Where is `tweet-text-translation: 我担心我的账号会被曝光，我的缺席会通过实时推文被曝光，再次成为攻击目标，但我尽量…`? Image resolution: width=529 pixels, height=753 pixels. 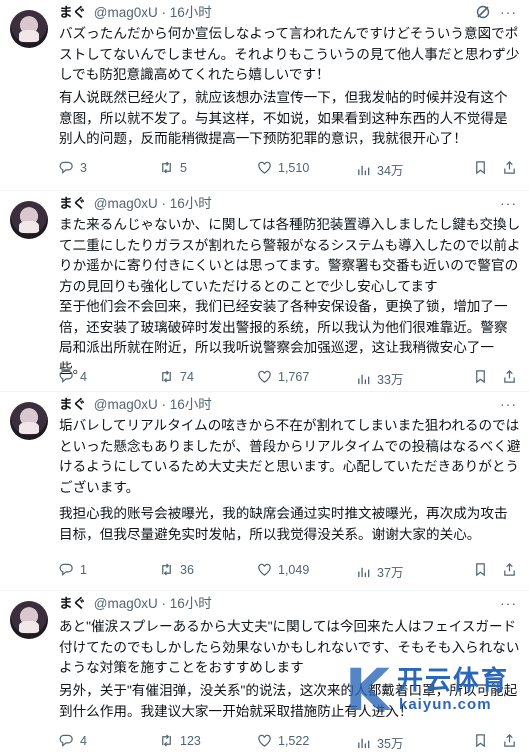
tweet-text-translation: 我担心我的账号会被曝光，我的缺席会通过实时推文被曝光，再次成为攻击目标，但我尽量… is located at coordinates (283, 524).